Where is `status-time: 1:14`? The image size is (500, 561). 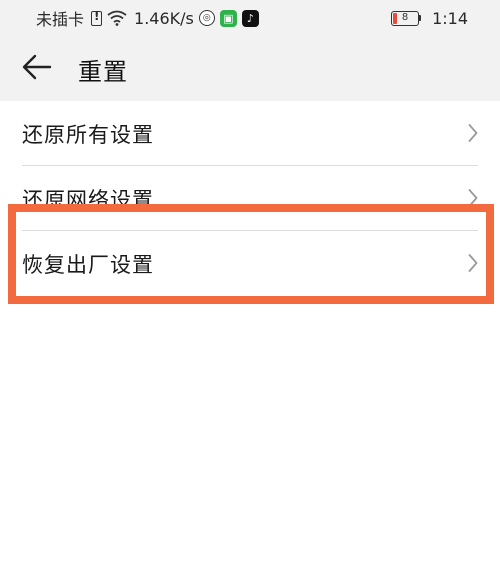
status-time: 1:14 is located at coordinates (450, 18).